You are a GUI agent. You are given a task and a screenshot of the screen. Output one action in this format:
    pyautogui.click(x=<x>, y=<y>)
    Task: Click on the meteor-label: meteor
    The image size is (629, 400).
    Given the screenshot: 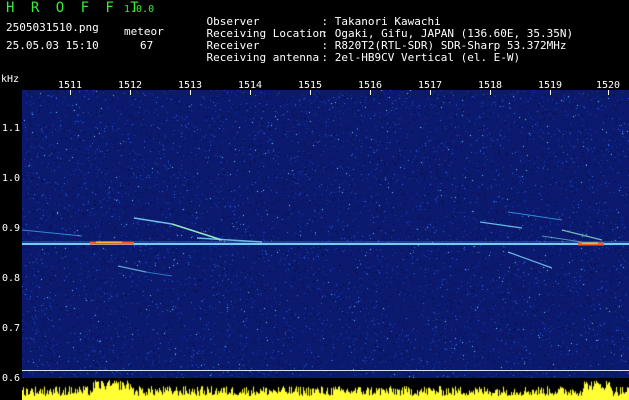 What is the action you would take?
    pyautogui.click(x=144, y=31)
    